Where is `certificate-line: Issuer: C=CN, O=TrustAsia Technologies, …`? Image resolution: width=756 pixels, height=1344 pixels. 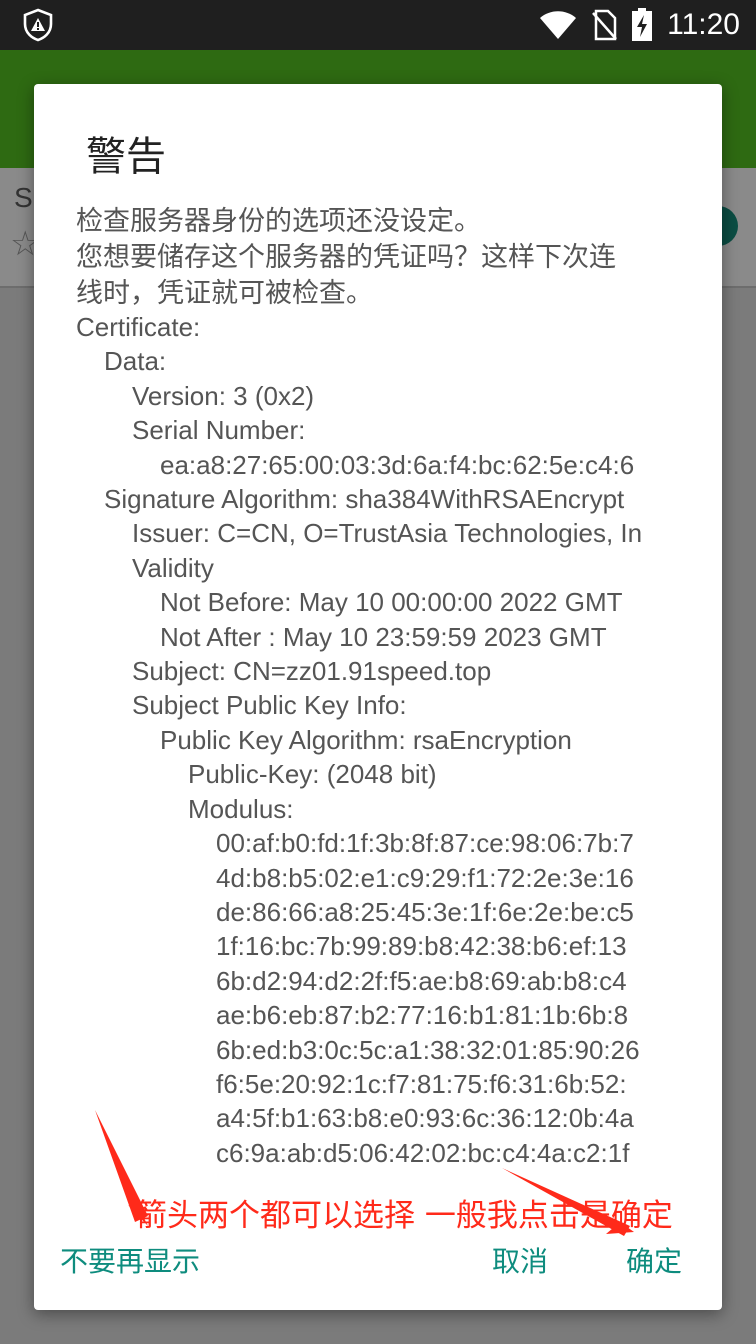
certificate-line: Issuer: C=CN, O=TrustAsia Technologies, … is located at coordinates (387, 533).